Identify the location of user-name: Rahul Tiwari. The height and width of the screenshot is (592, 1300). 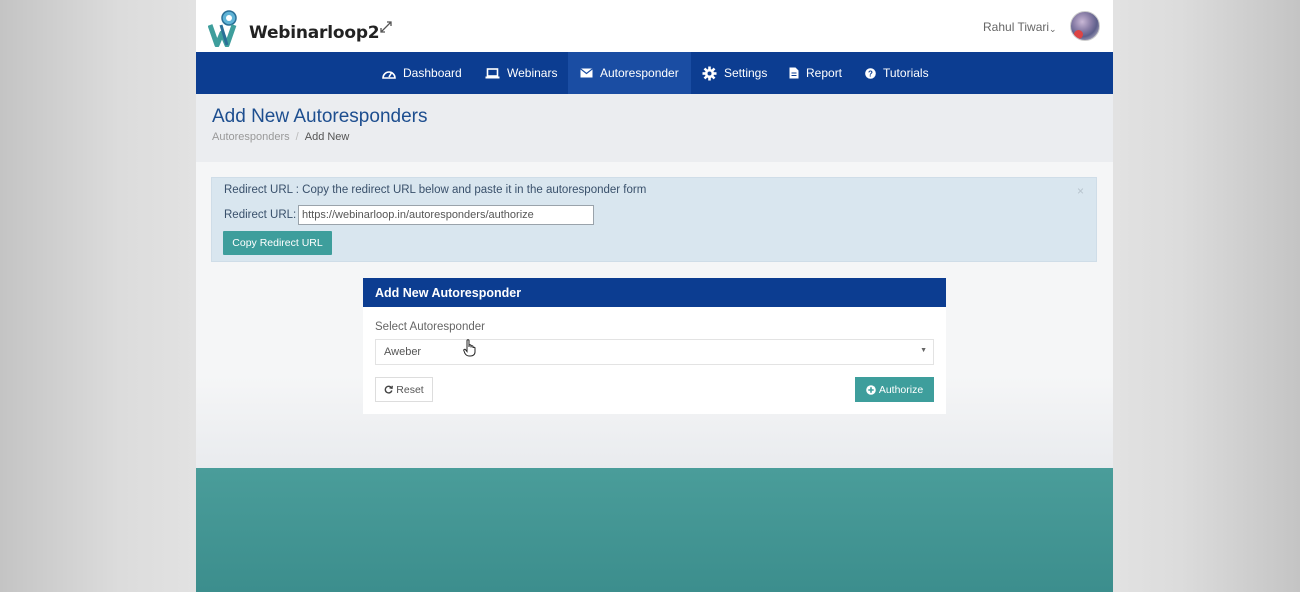
(1016, 27).